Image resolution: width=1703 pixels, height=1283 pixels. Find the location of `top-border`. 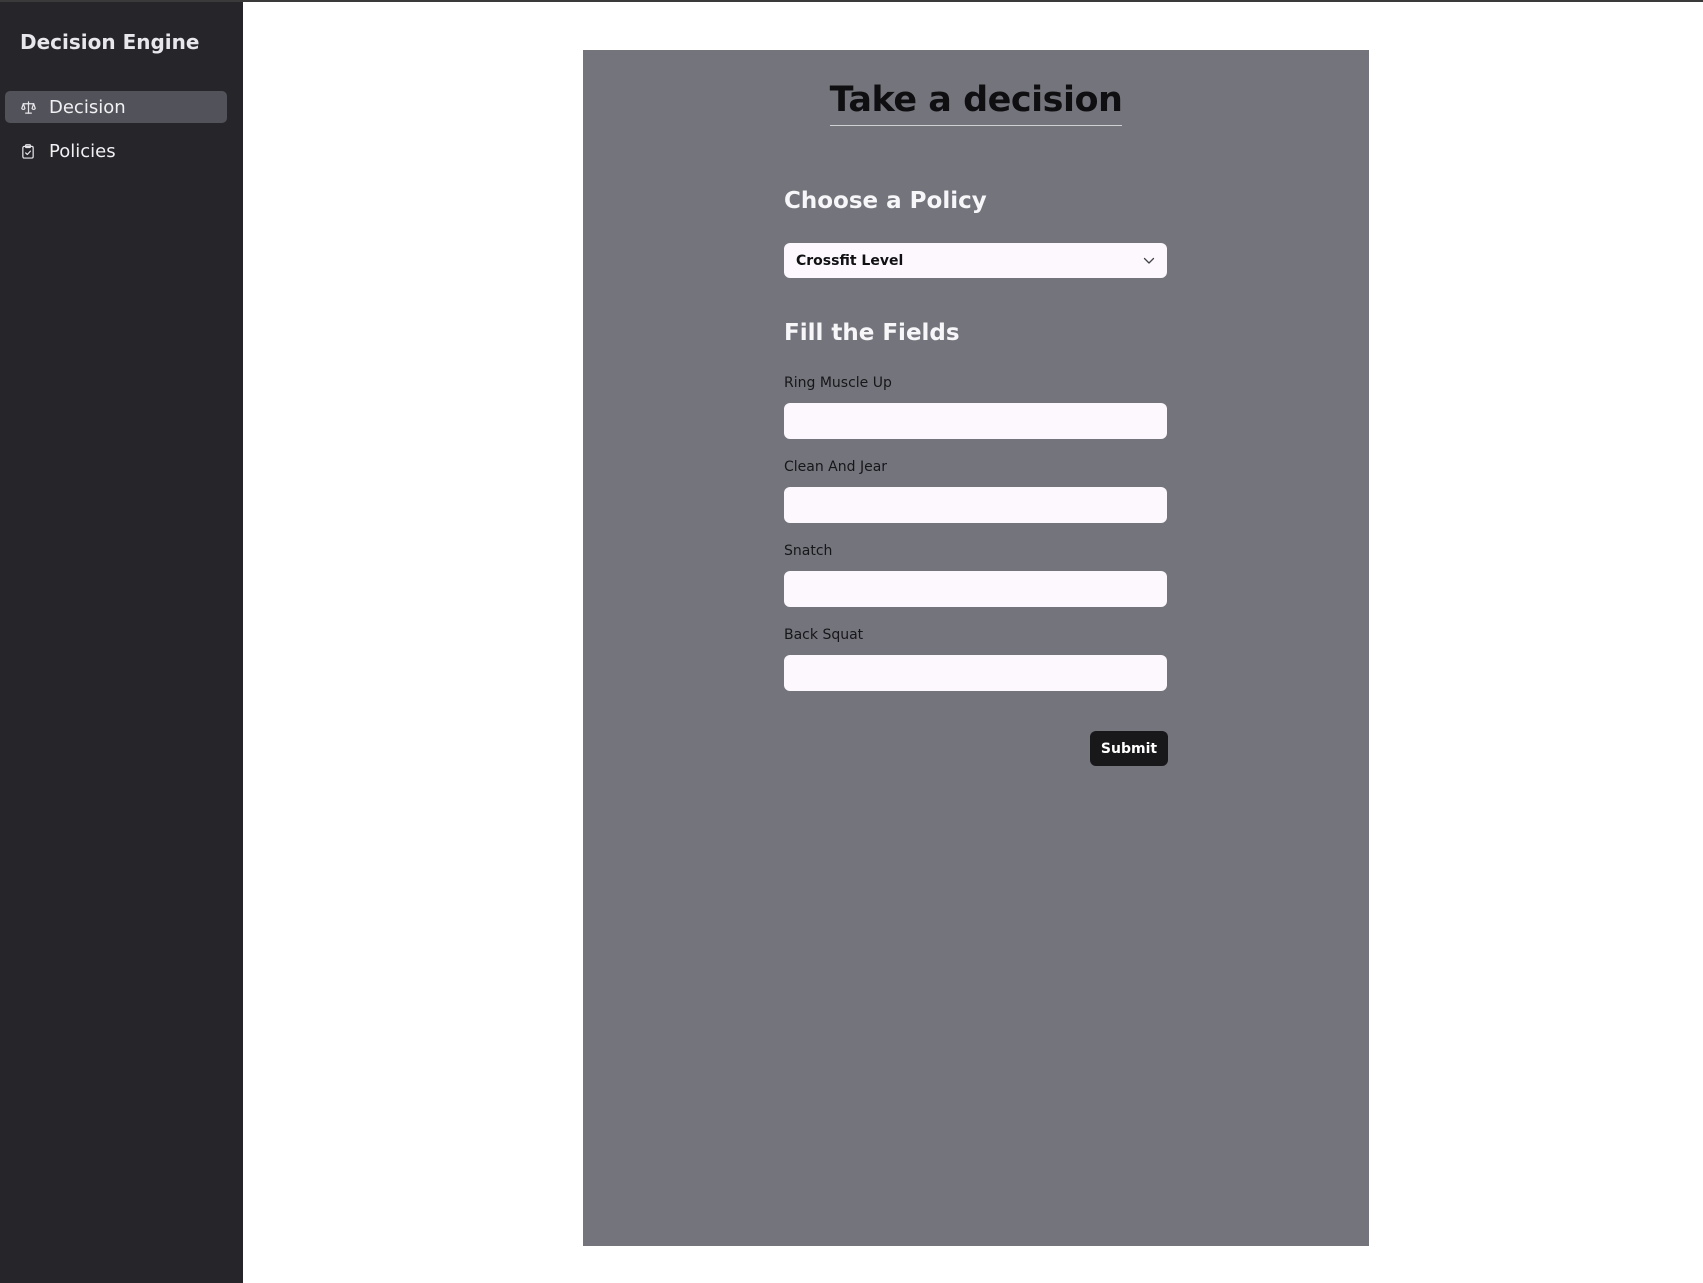

top-border is located at coordinates (851, 1).